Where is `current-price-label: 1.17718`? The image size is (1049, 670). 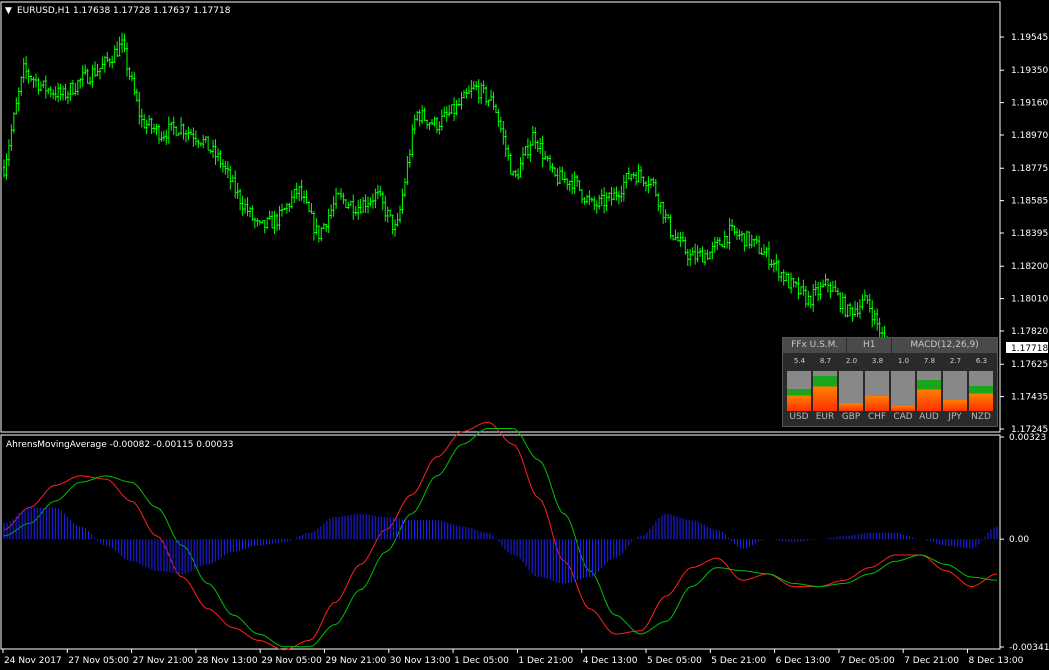
current-price-label: 1.17718 is located at coordinates (1029, 349).